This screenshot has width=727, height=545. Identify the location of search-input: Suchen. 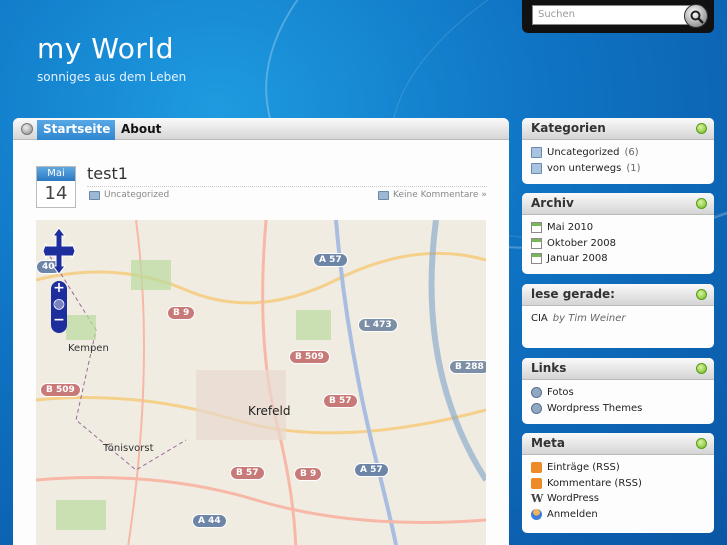
(615, 15).